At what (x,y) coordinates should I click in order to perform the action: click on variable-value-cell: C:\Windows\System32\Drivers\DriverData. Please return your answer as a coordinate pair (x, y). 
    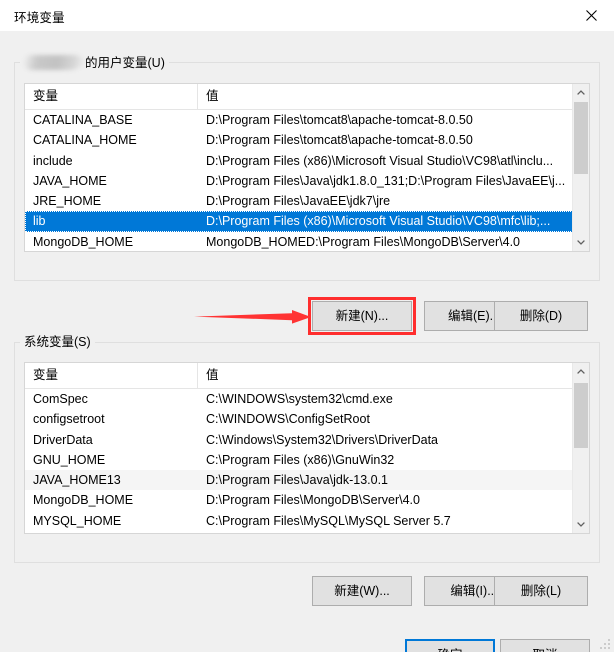
    Looking at the image, I should click on (322, 439).